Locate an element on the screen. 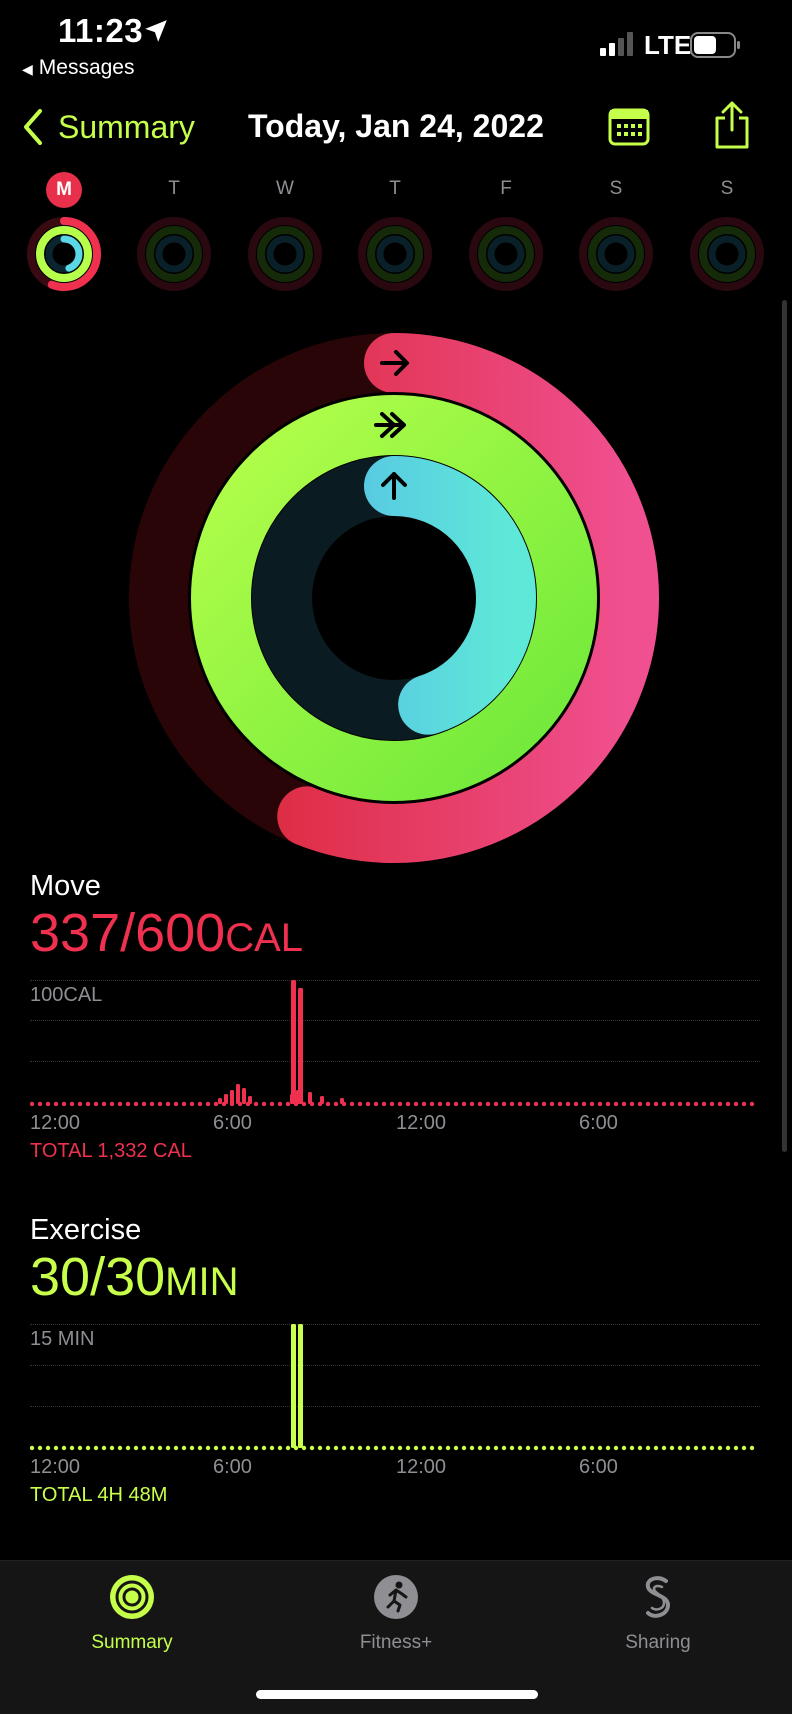 This screenshot has width=792, height=1714. home-indicator is located at coordinates (397, 1694).